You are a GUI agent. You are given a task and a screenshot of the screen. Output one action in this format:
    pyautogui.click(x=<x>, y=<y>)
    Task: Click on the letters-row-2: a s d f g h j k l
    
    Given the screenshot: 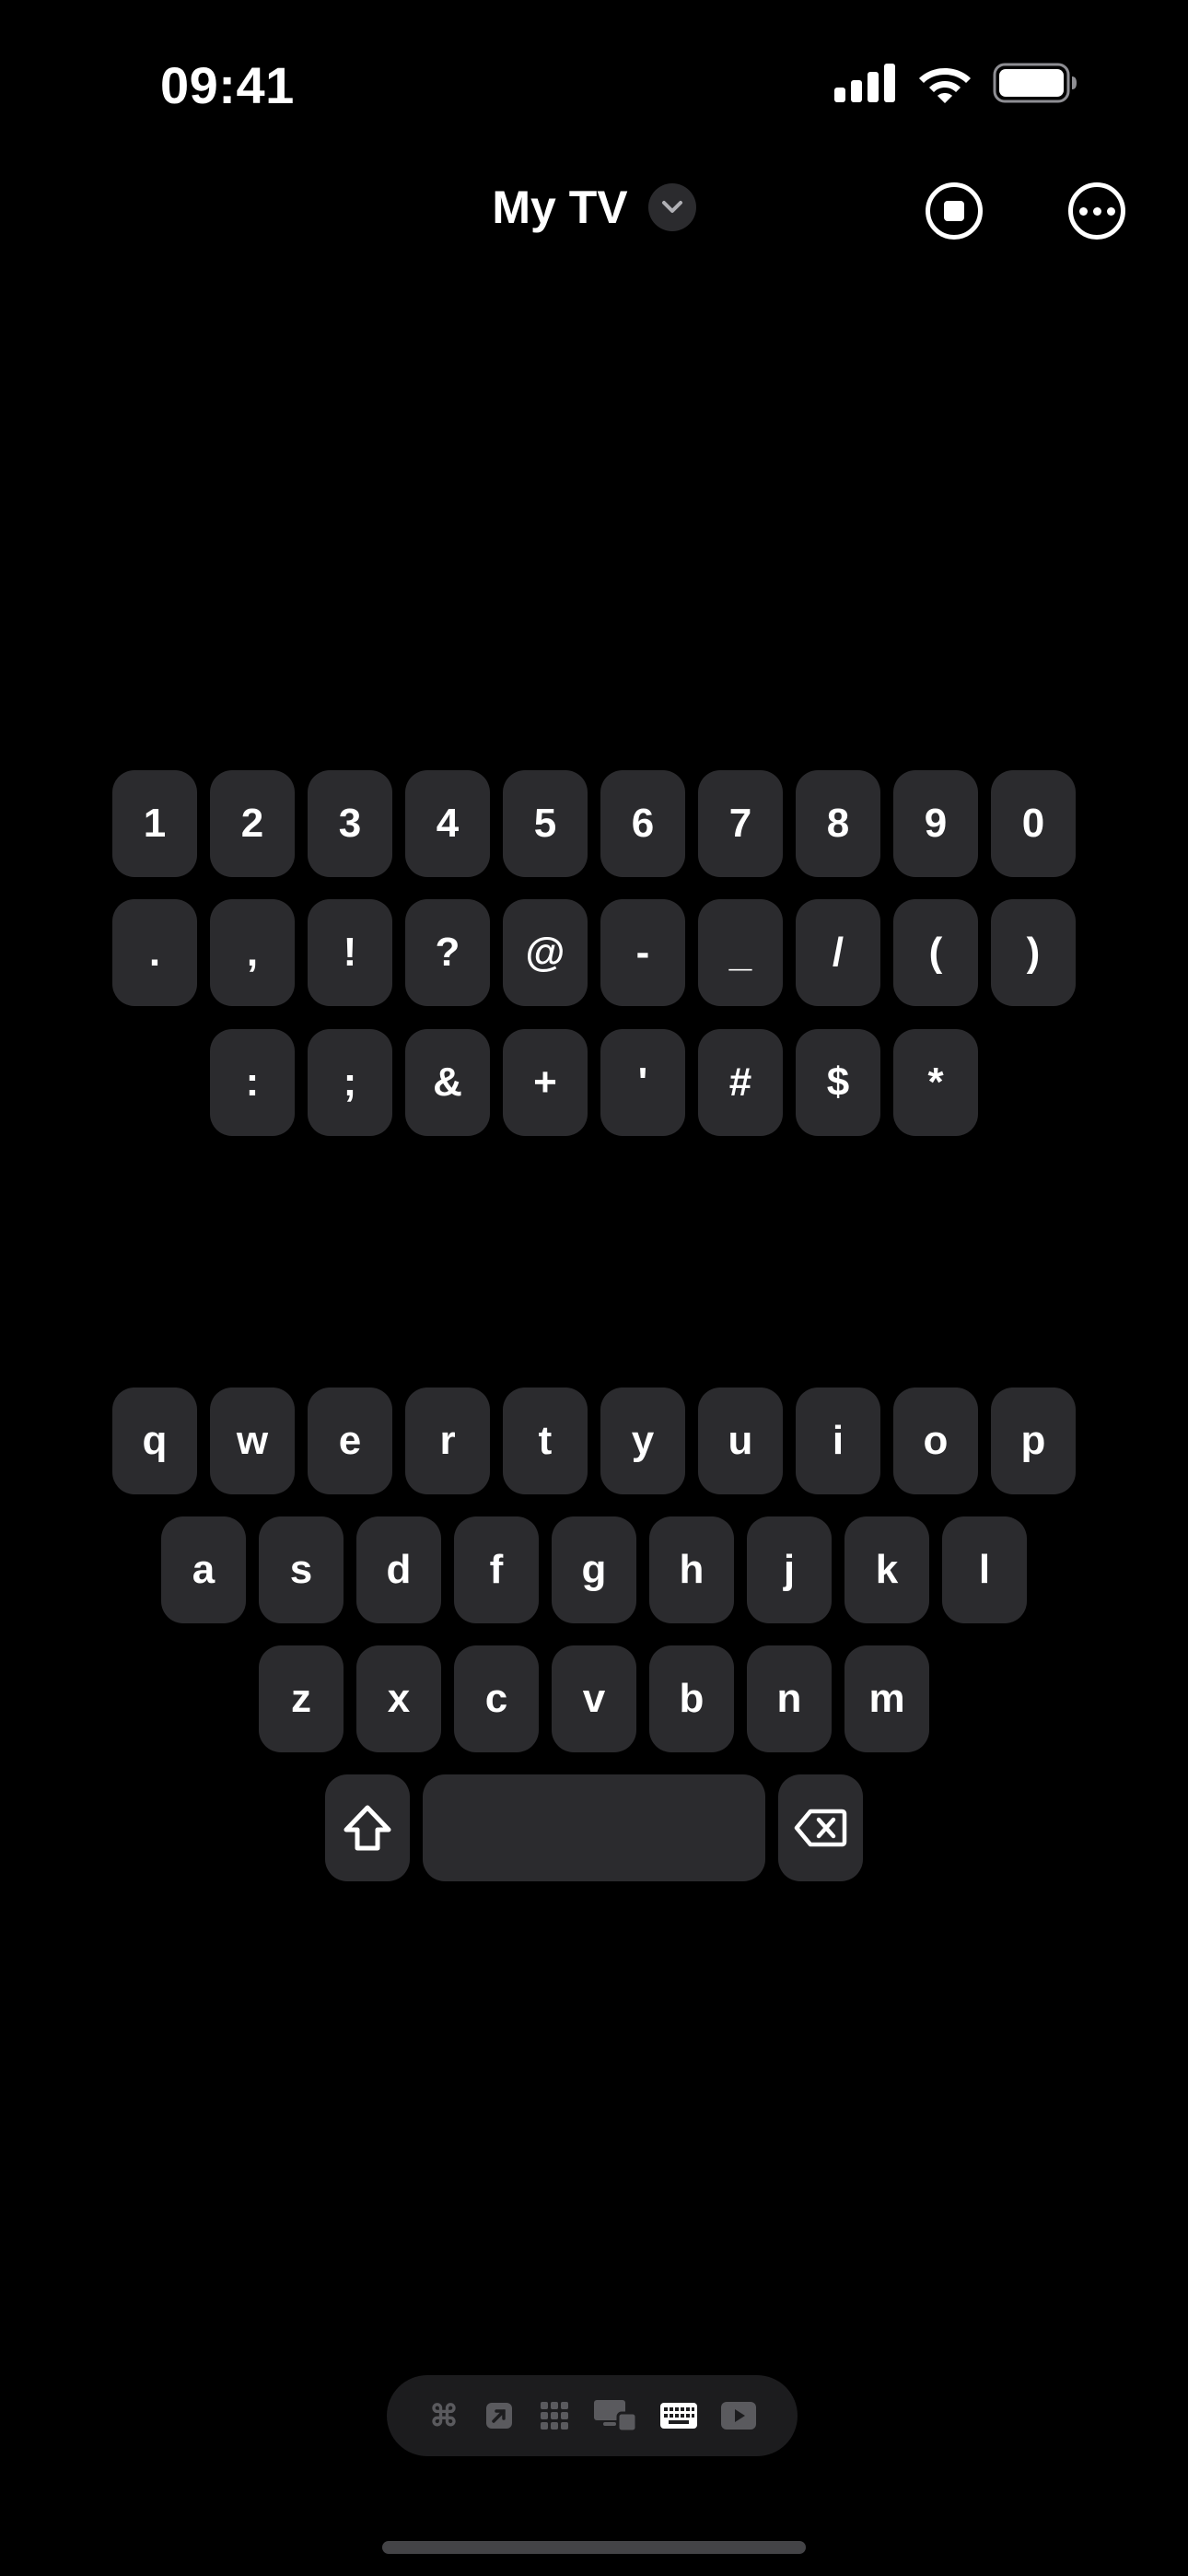 What is the action you would take?
    pyautogui.click(x=594, y=1569)
    